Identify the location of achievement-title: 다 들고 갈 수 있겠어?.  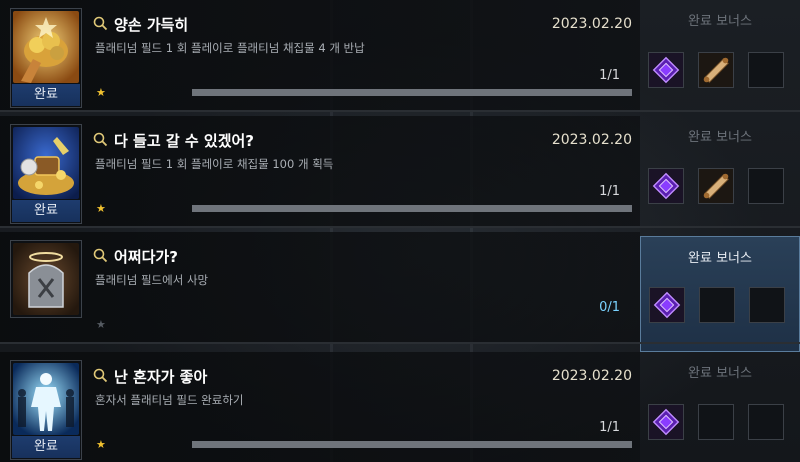
(184, 141).